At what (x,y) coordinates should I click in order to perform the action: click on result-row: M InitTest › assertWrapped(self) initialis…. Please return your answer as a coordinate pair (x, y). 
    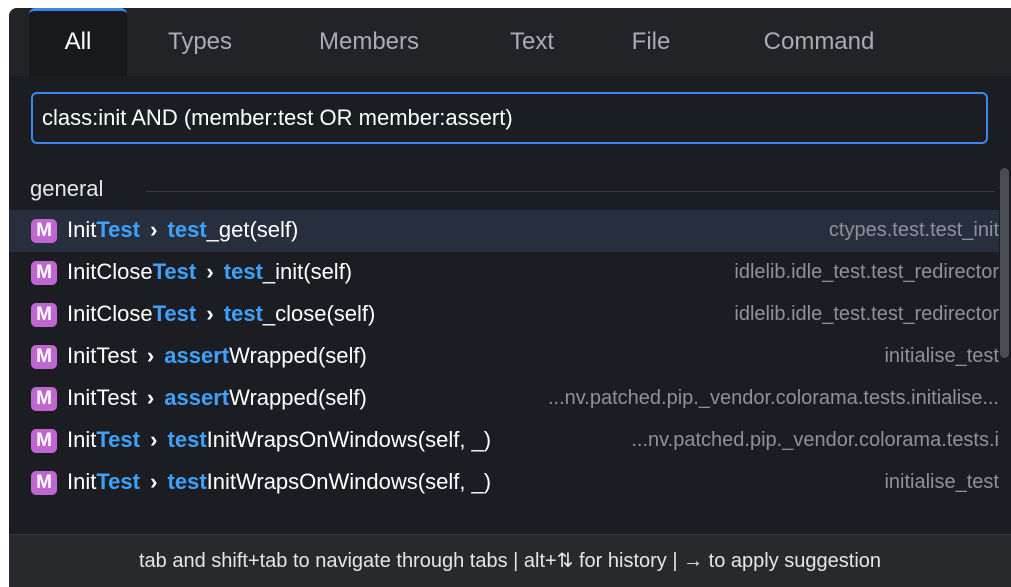
    Looking at the image, I should click on (504, 357).